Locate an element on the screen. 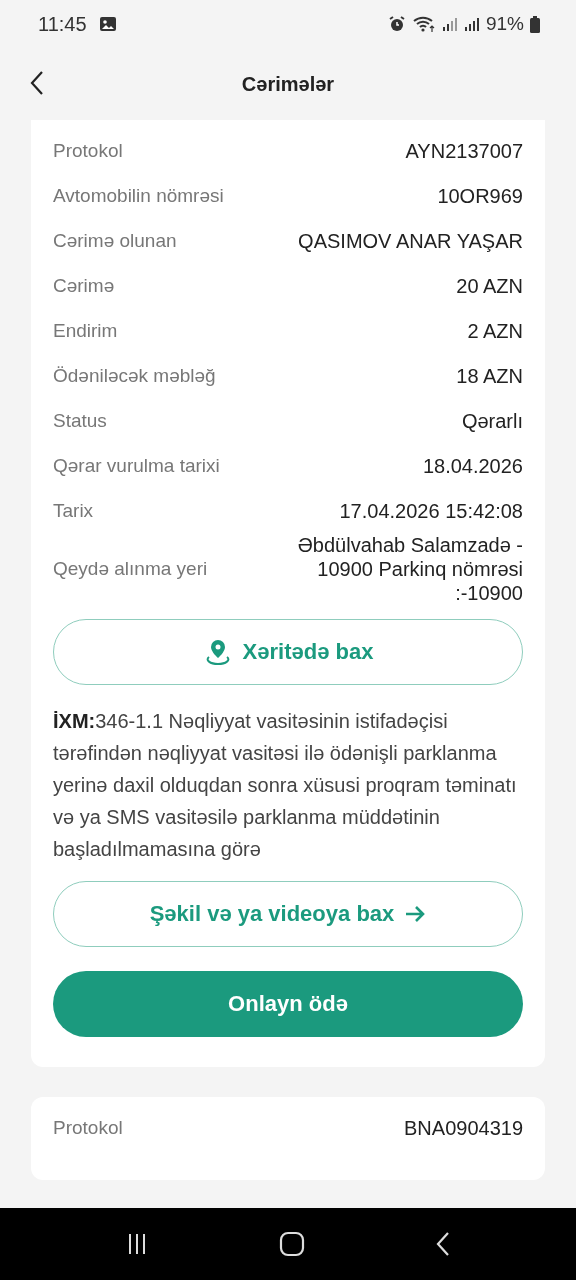 This screenshot has width=576, height=1280. field-label: Tarix is located at coordinates (73, 510).